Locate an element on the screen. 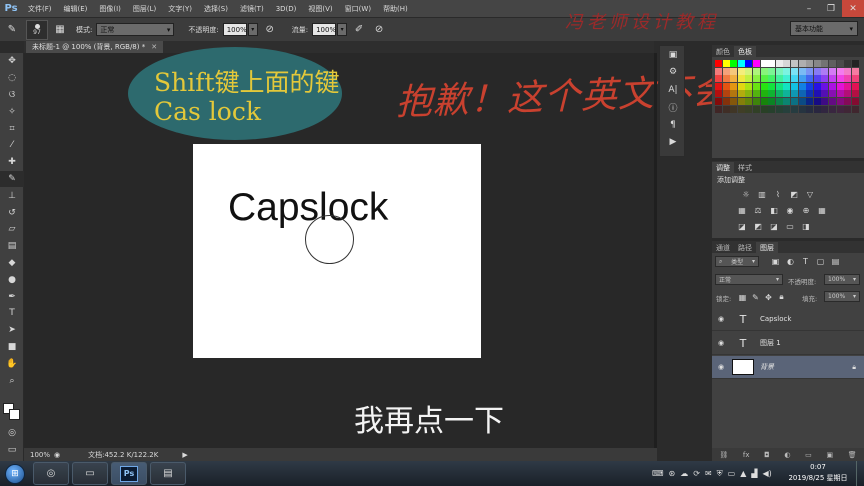  pen-tool-icon: ✒ is located at coordinates (12, 296).